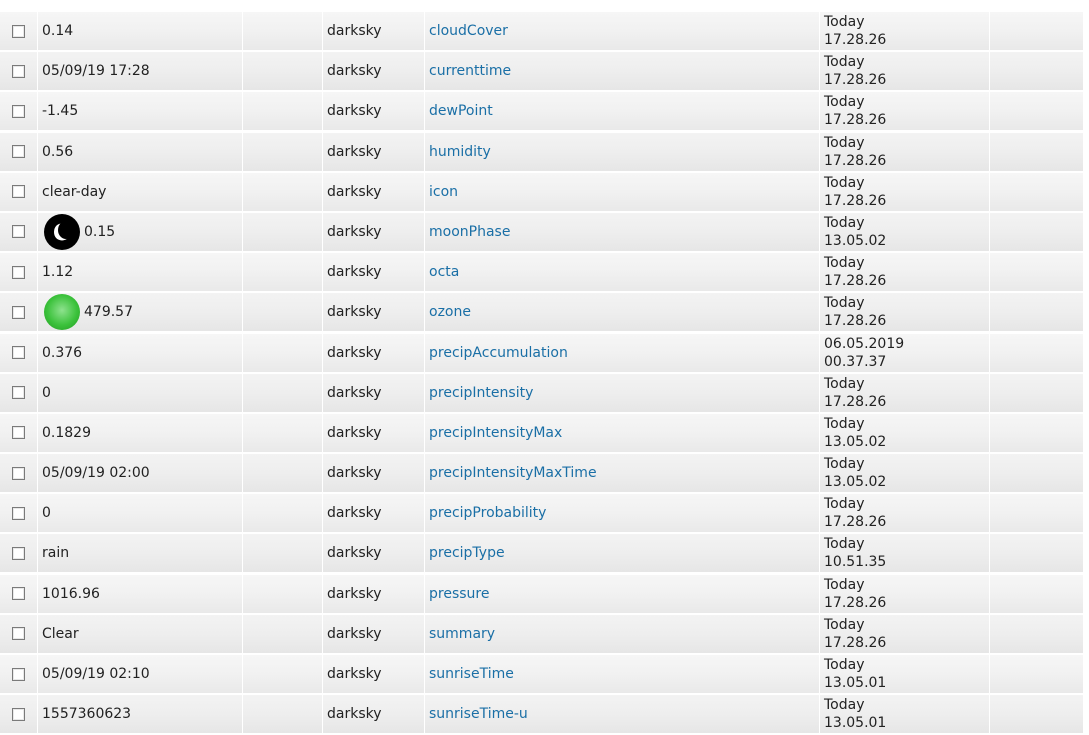 Image resolution: width=1089 pixels, height=735 pixels. What do you see at coordinates (513, 473) in the screenshot?
I see `state-name-link: precipIntensityMaxTime` at bounding box center [513, 473].